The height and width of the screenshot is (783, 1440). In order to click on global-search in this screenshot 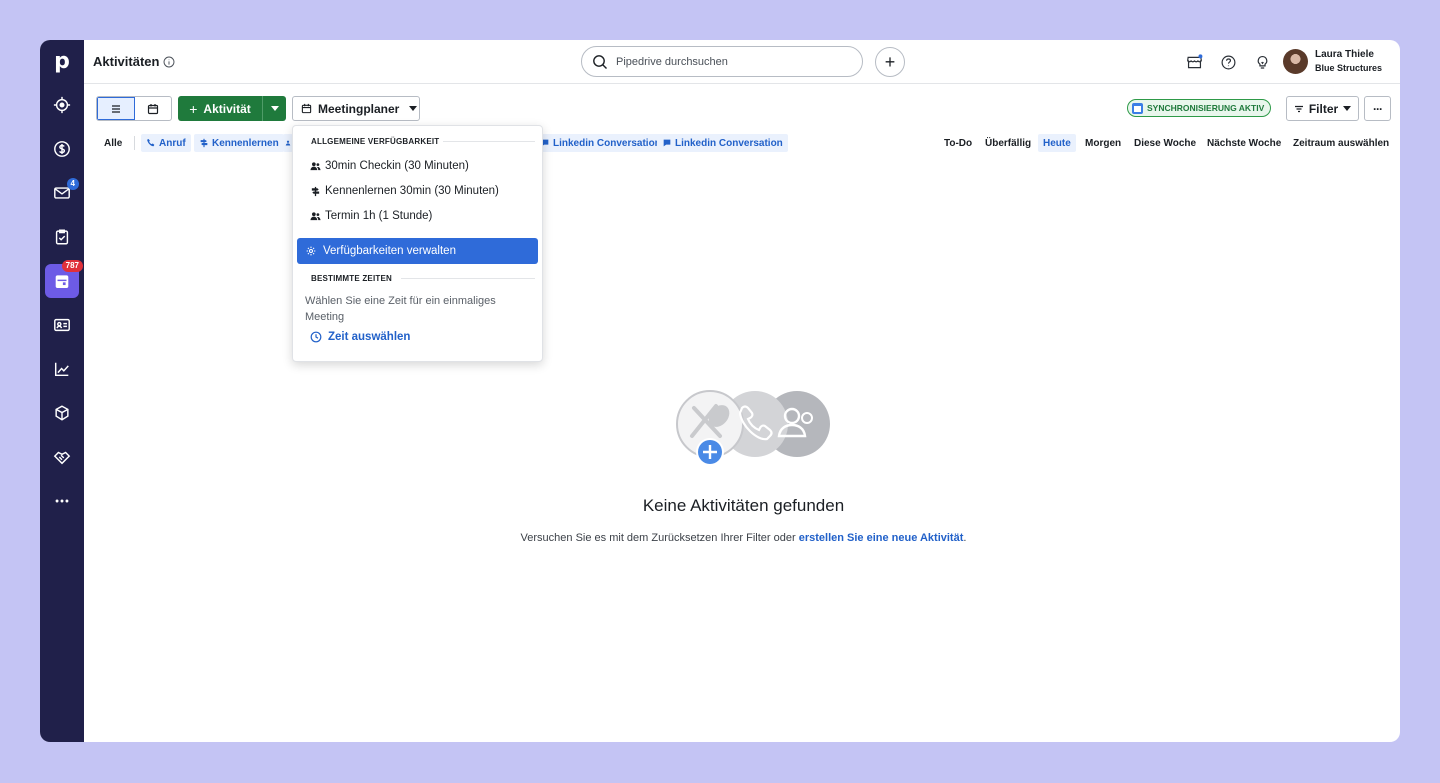, I will do `click(722, 61)`.